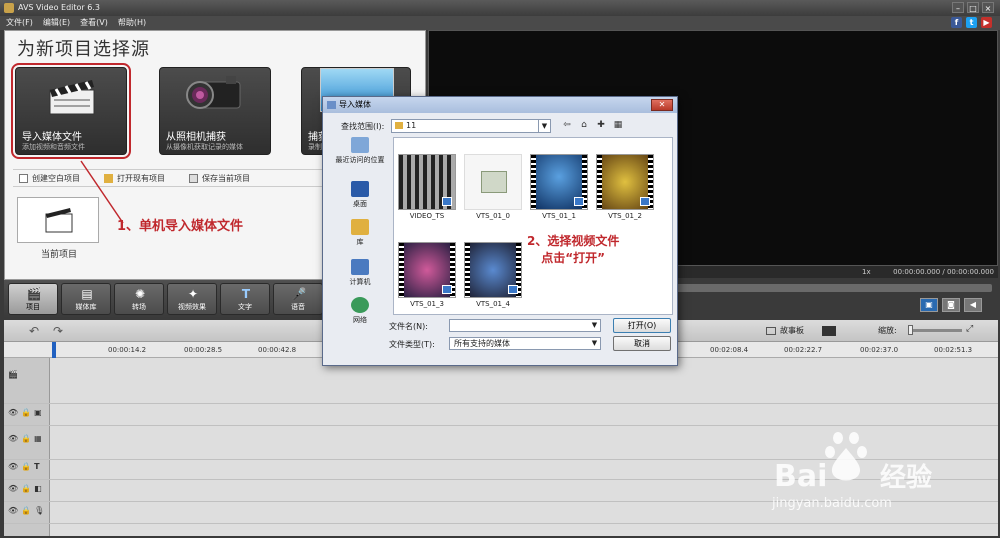  What do you see at coordinates (567, 125) in the screenshot?
I see `back-icon: ⇦` at bounding box center [567, 125].